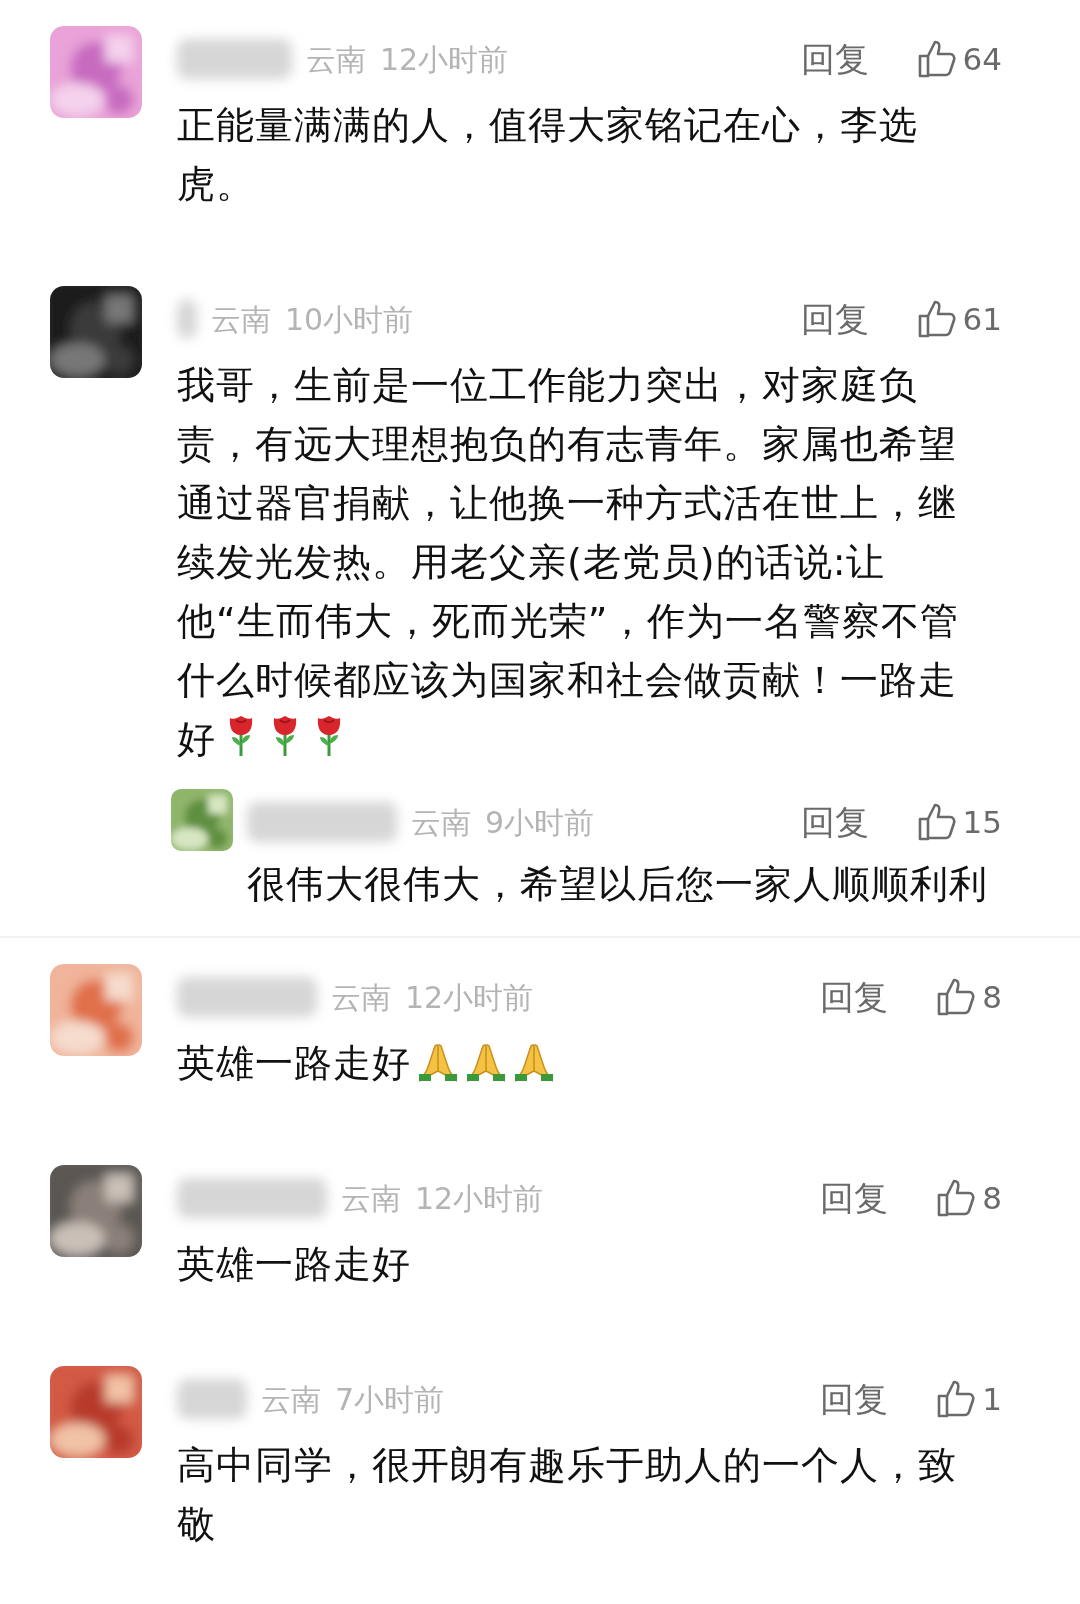 This screenshot has width=1080, height=1604. What do you see at coordinates (982, 59) in the screenshot?
I see `like-count: 64` at bounding box center [982, 59].